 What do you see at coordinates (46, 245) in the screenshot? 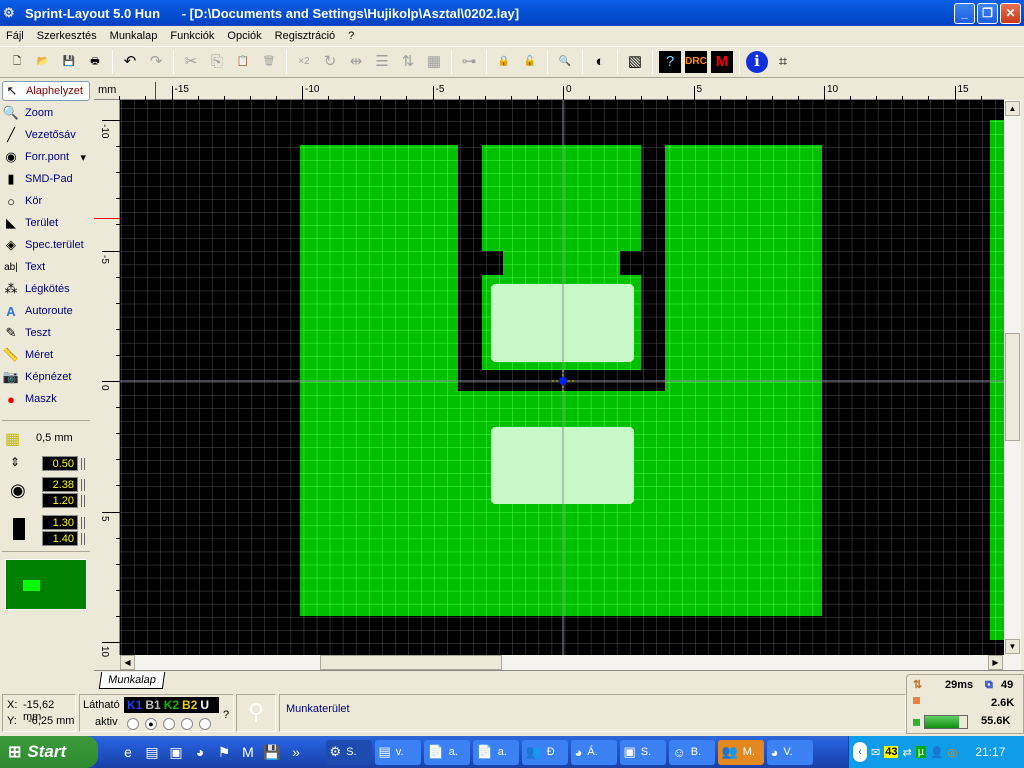
I see `tool-special-area: ◈ Spec.terület` at bounding box center [46, 245].